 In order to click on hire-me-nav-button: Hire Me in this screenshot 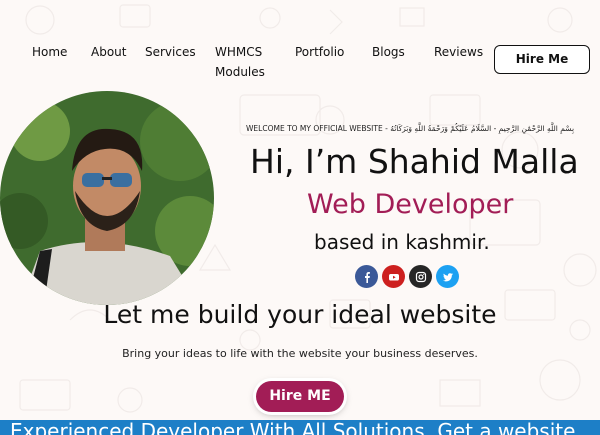, I will do `click(542, 59)`.